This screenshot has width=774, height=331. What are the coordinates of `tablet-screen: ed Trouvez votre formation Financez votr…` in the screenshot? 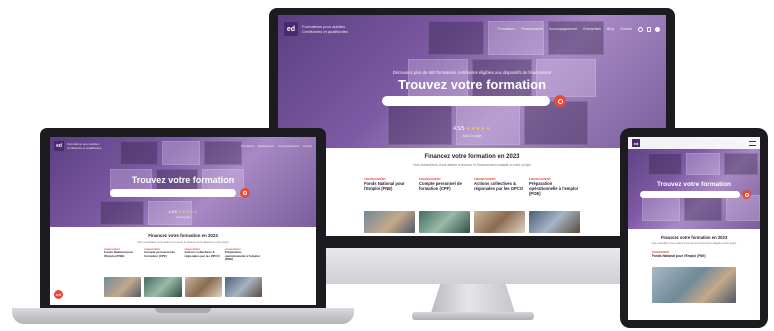 It's located at (694, 228).